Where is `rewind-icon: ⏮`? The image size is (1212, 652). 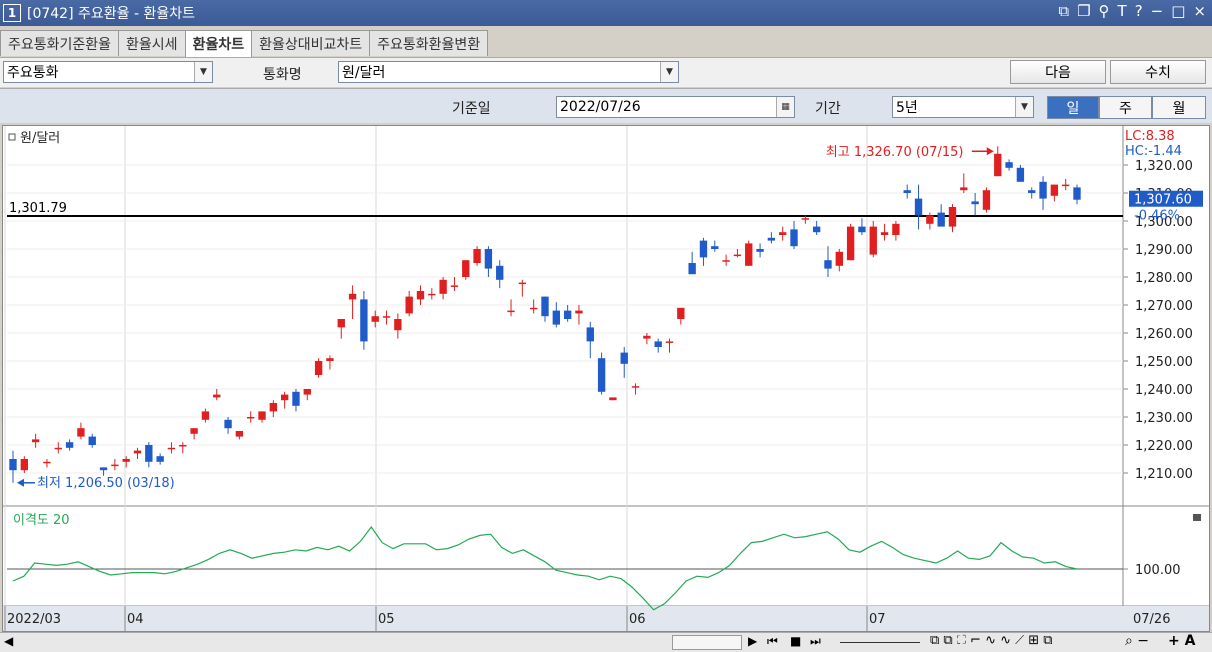
rewind-icon: ⏮ is located at coordinates (772, 641).